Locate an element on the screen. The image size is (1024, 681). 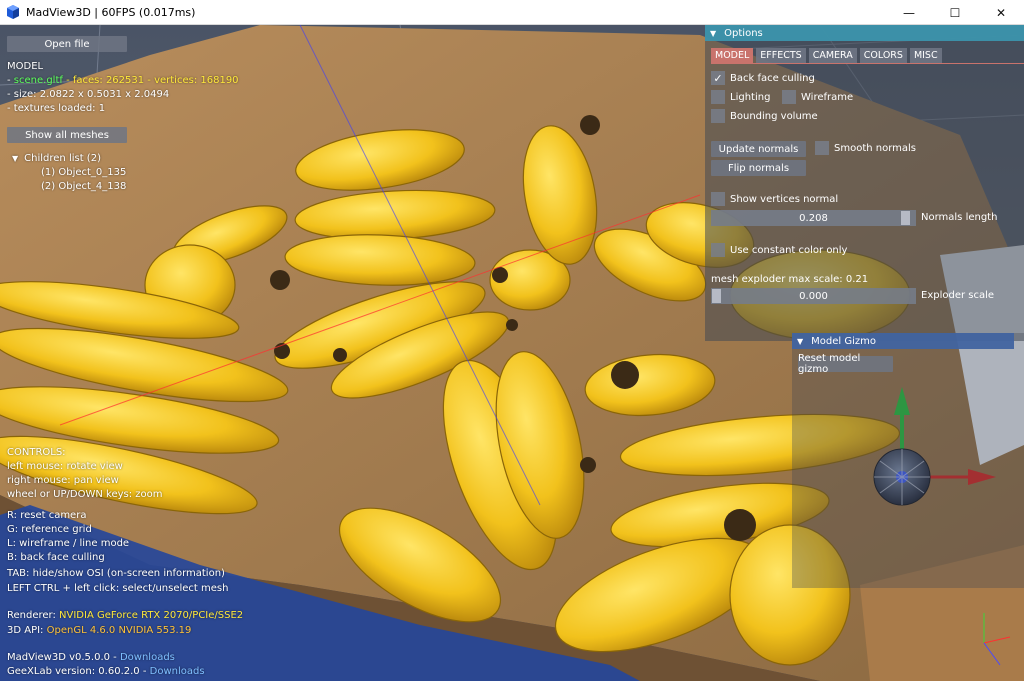
faces-vertices-text: - faces: 262531 - vertices: 168190 is located at coordinates (152, 80).